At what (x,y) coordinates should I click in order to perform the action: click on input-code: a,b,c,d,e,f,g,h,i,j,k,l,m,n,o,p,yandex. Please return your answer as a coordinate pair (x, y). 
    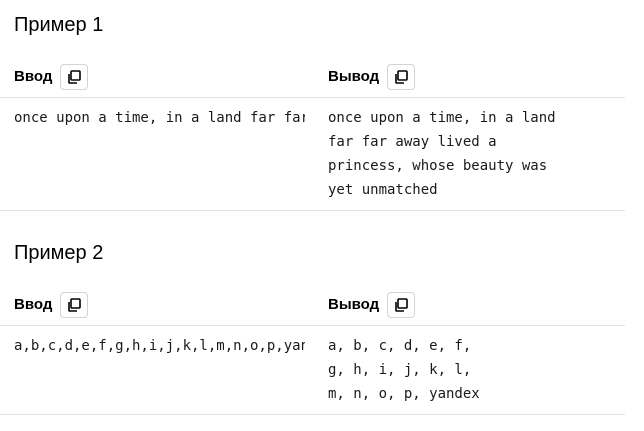
    Looking at the image, I should click on (159, 346).